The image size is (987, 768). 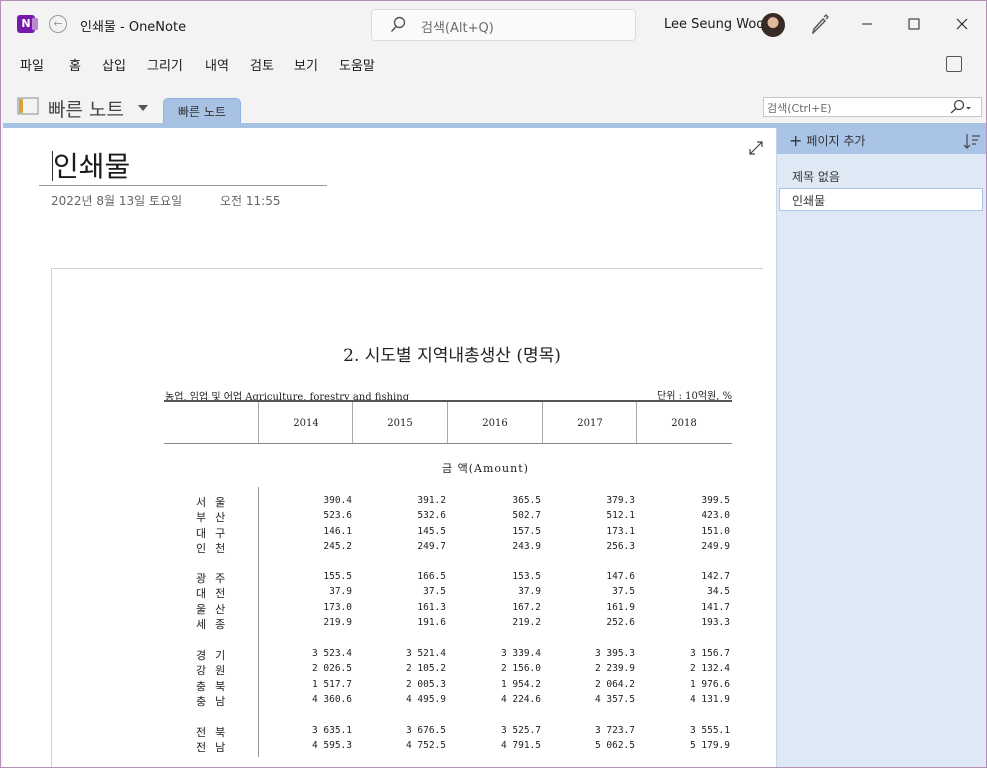 I want to click on row-label: 세종, so click(x=215, y=625).